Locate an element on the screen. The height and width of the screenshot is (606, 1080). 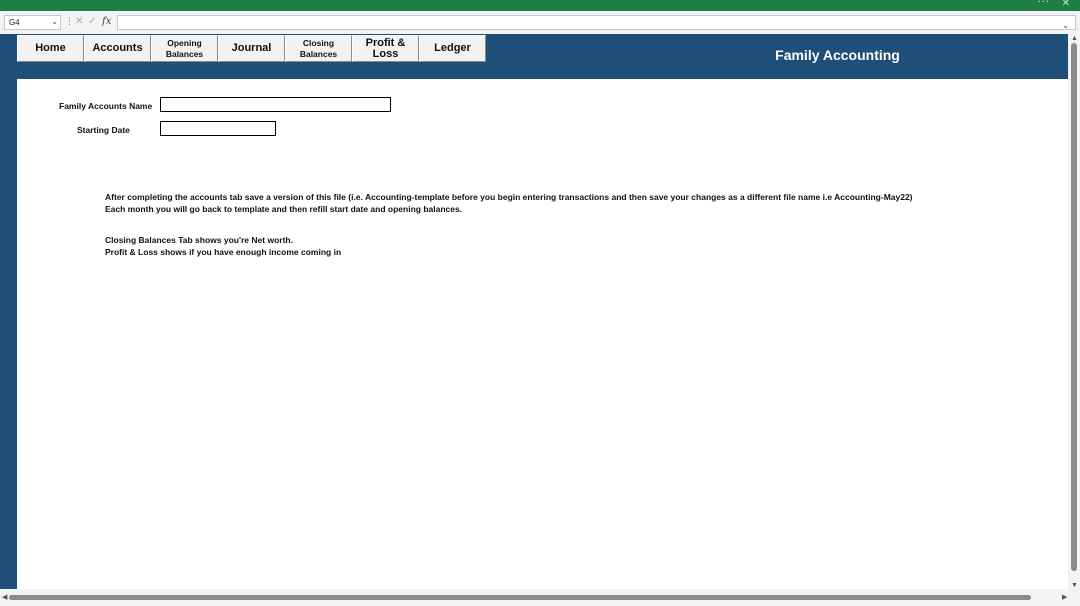
nav-button-closing-balances: Closing Balances is located at coordinates (318, 48).